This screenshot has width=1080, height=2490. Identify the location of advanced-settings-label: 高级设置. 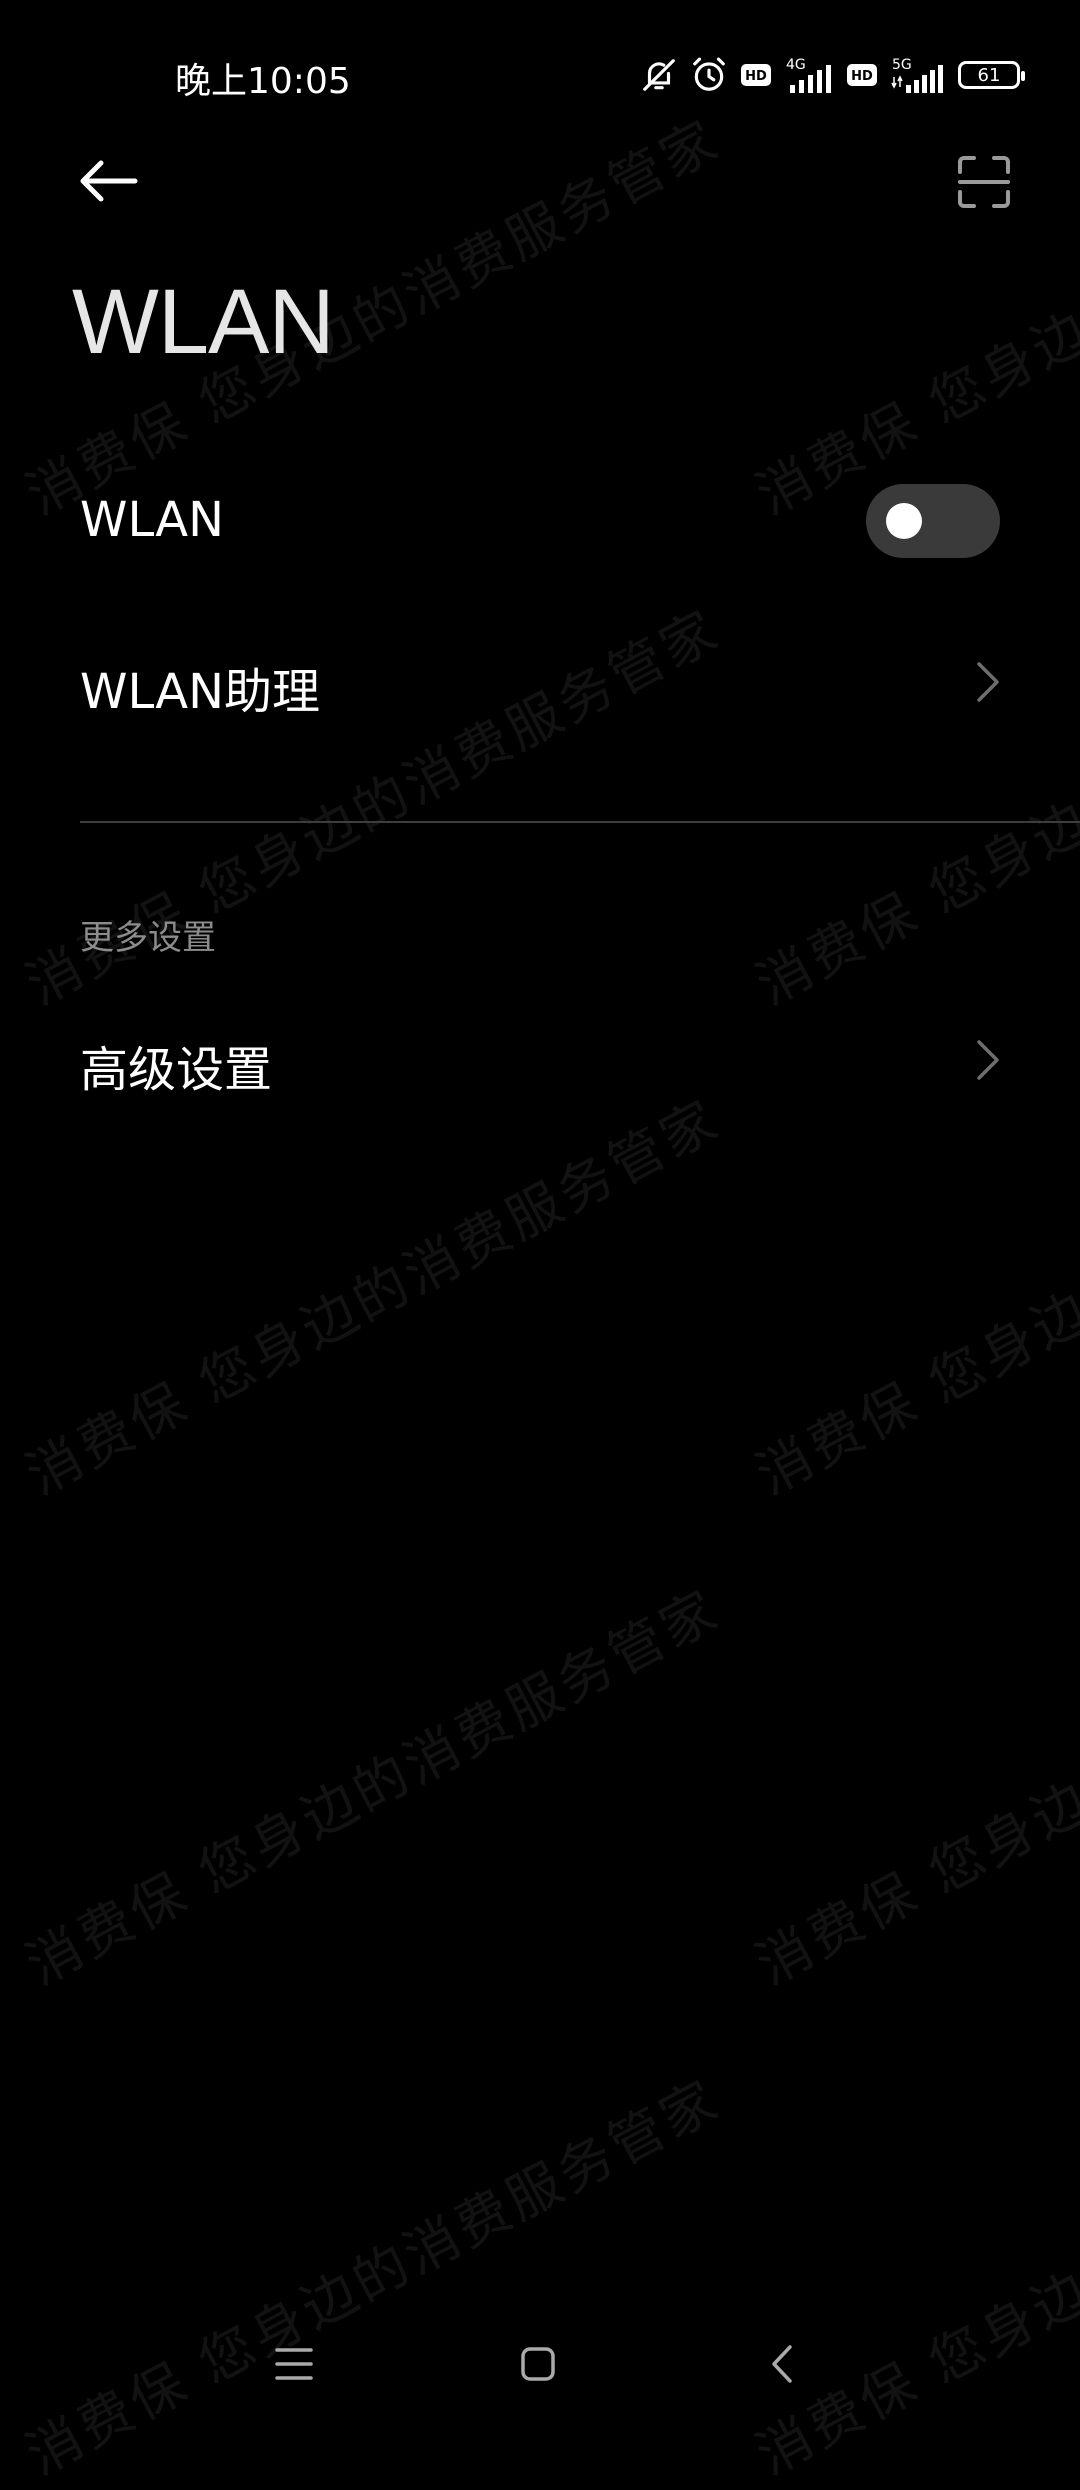
(176, 1070).